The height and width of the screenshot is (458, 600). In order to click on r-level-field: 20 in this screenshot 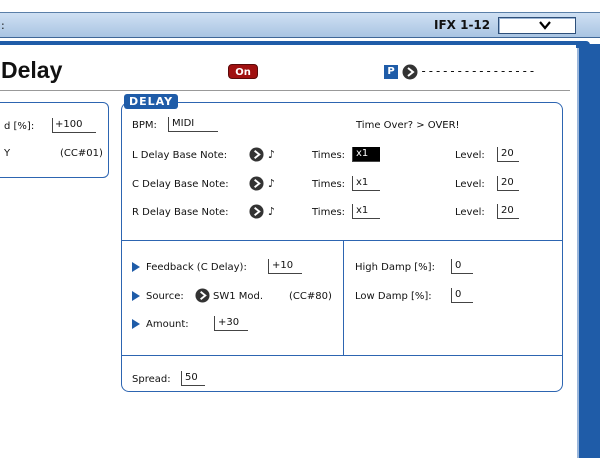, I will do `click(508, 211)`.